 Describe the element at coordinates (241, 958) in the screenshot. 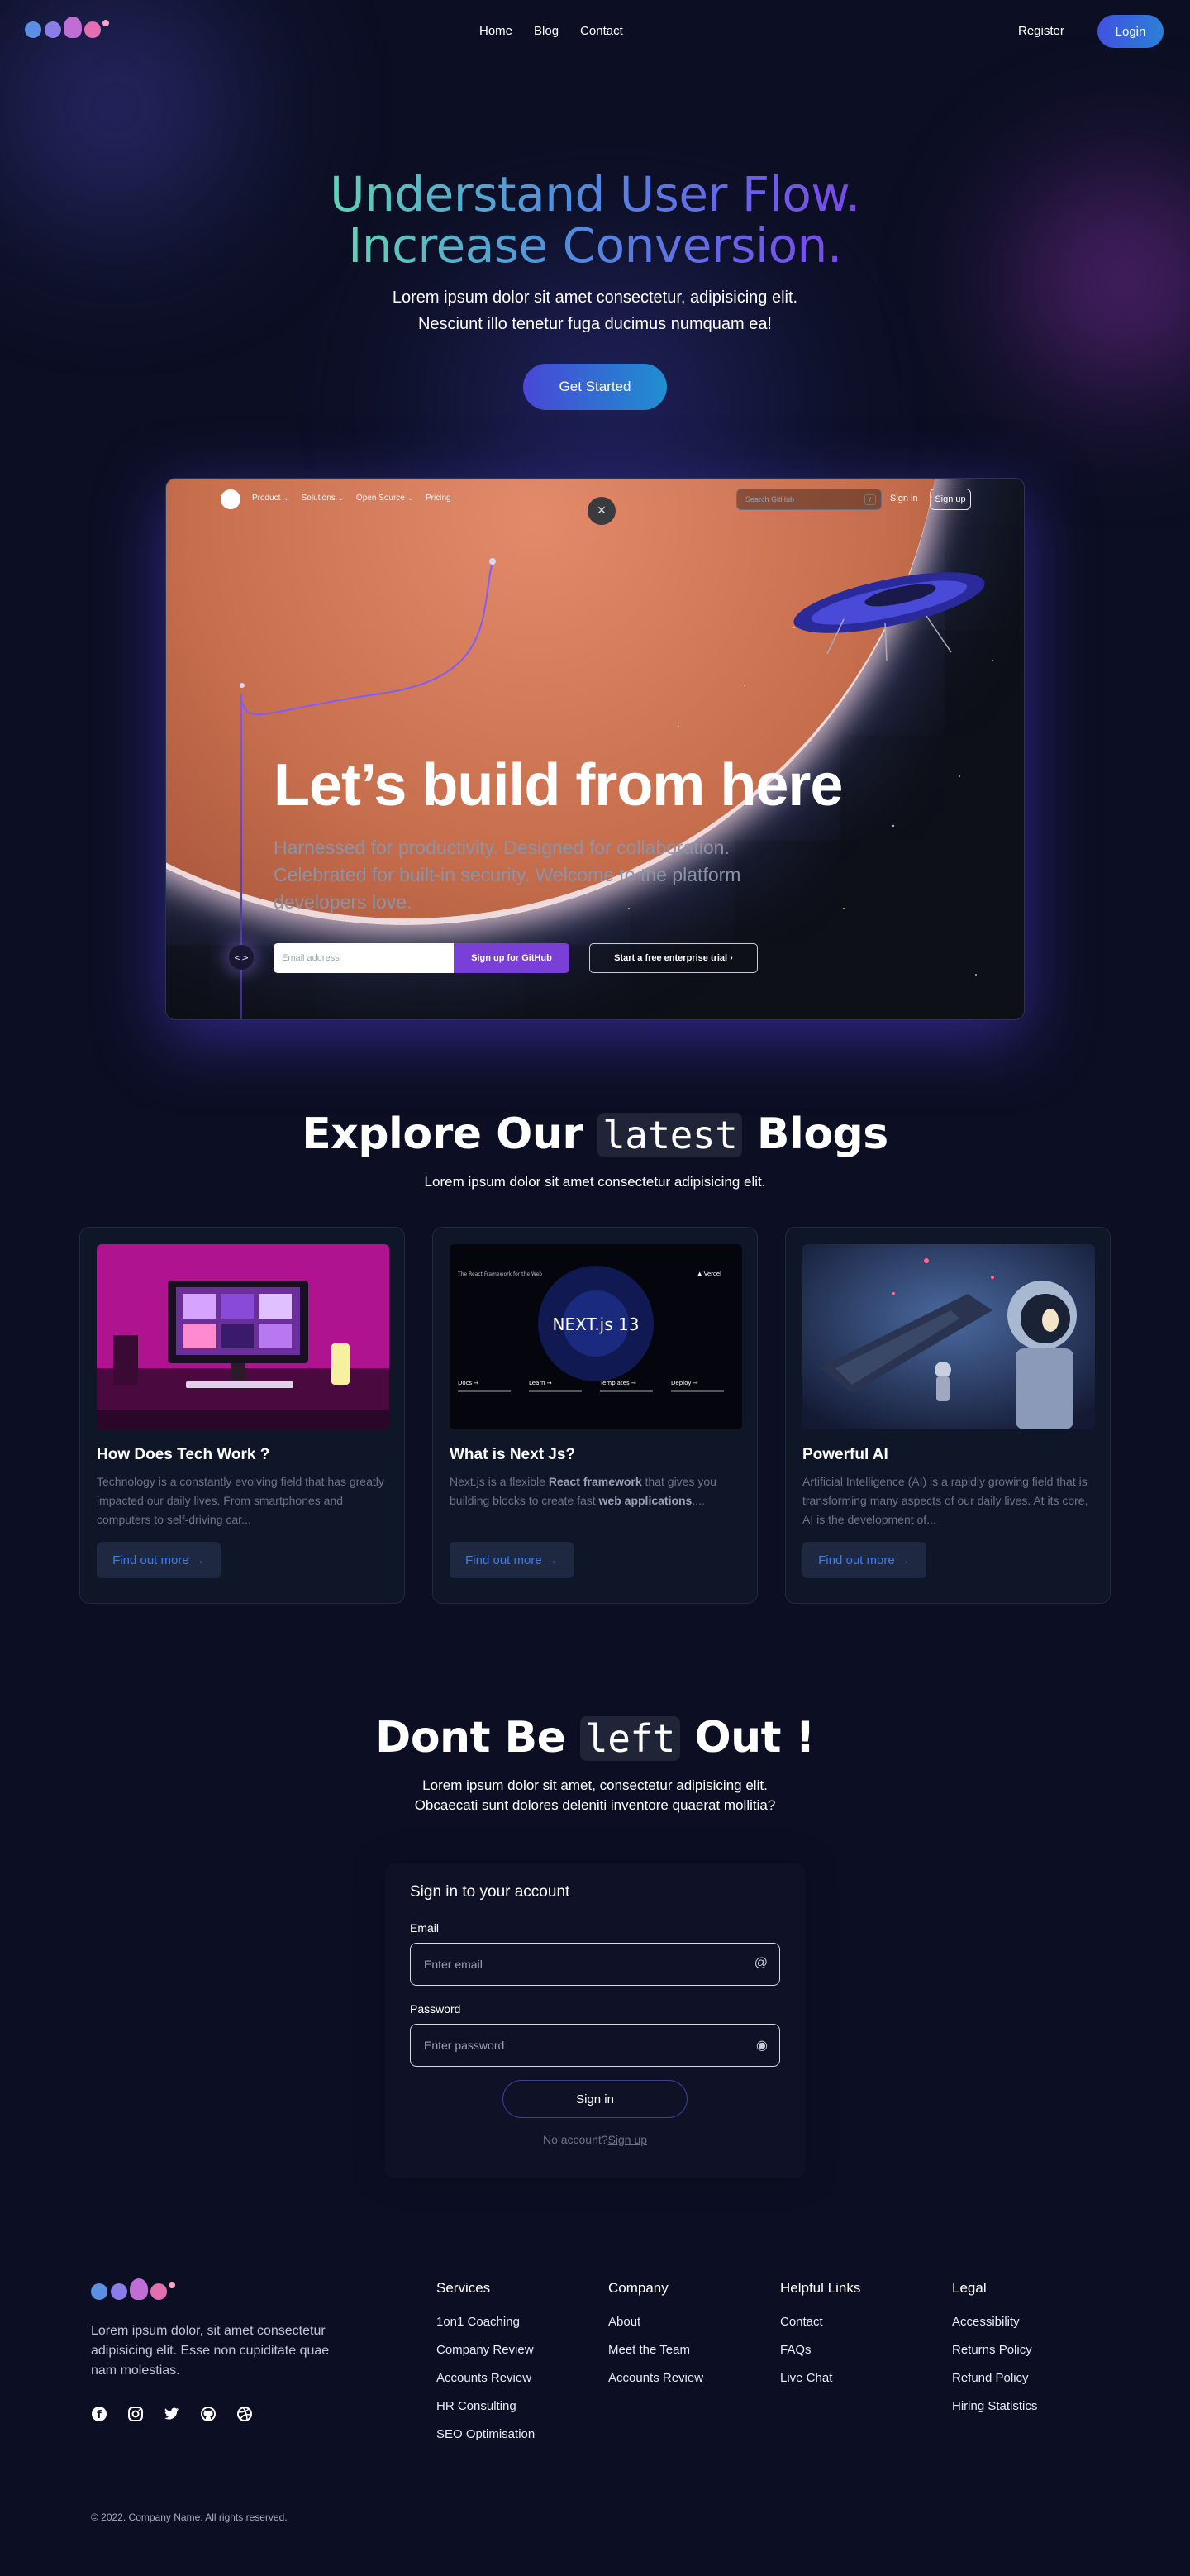

I see `code-icon: <>` at that location.